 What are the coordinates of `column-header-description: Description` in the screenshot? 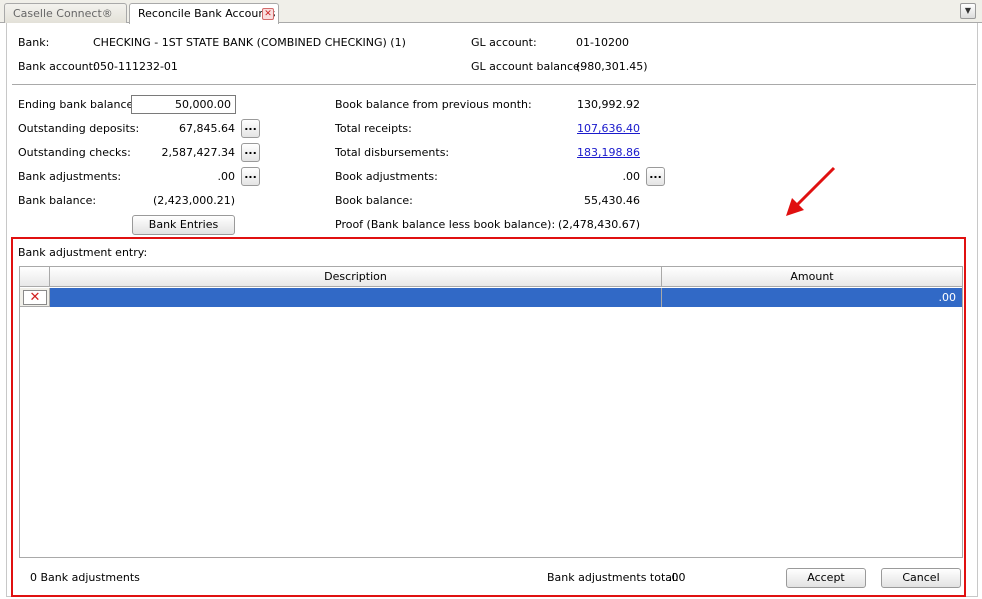 It's located at (356, 277).